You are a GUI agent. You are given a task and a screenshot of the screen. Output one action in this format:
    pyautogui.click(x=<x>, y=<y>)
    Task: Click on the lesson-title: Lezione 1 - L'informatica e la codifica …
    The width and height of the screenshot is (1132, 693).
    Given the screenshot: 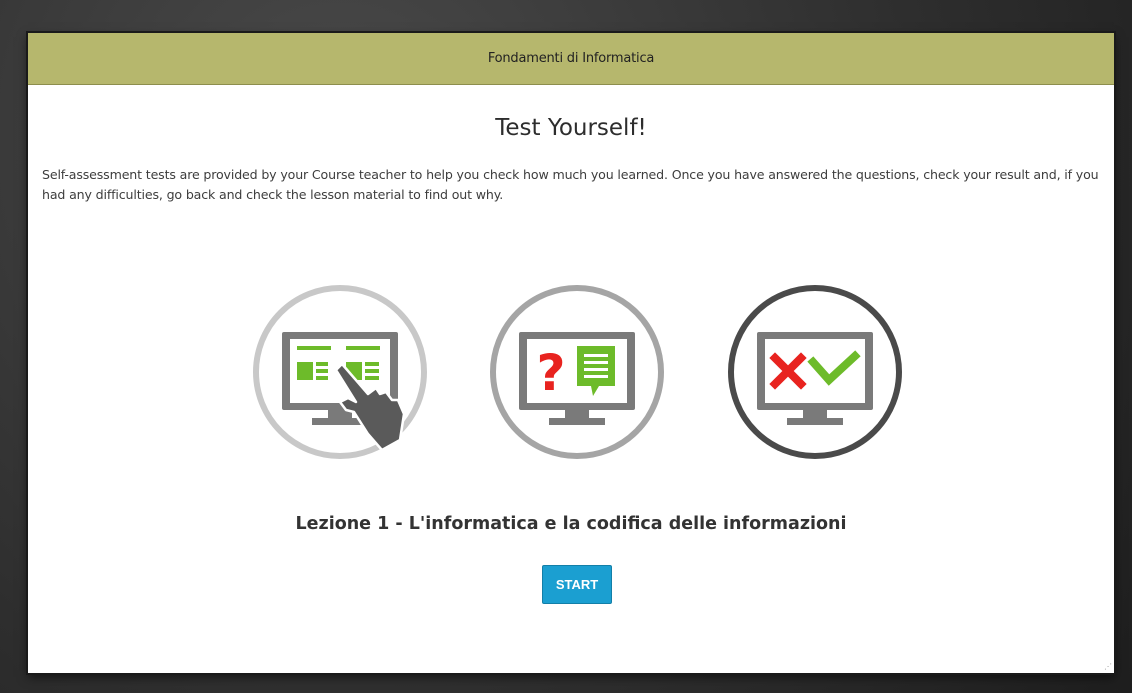 What is the action you would take?
    pyautogui.click(x=571, y=524)
    